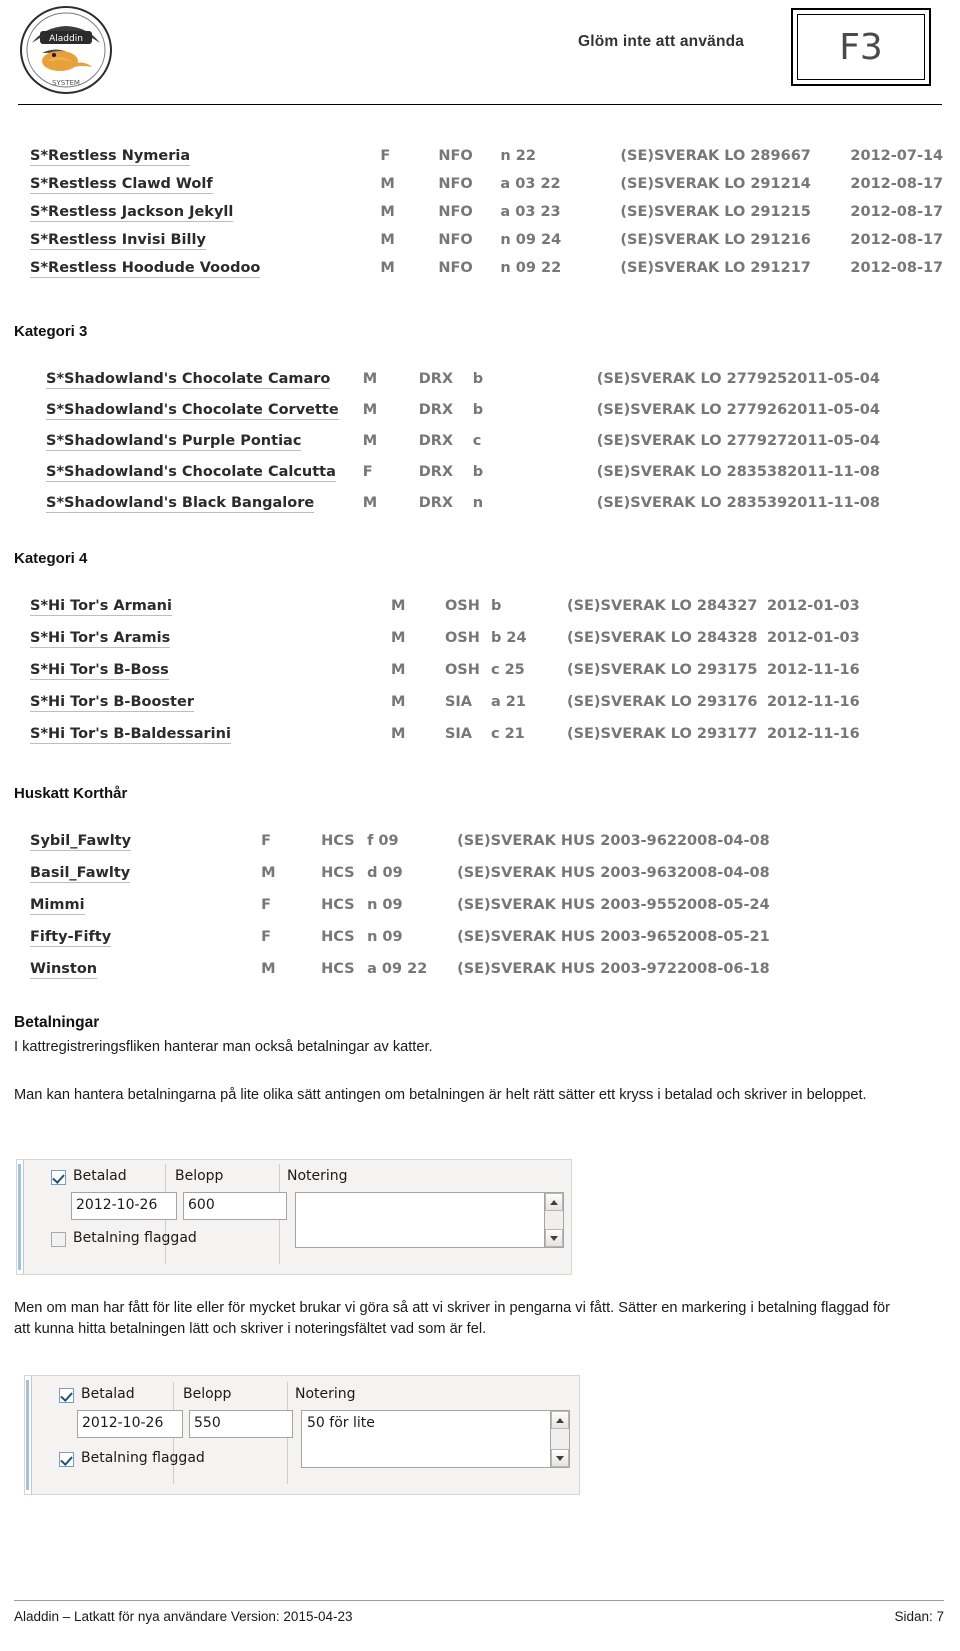  What do you see at coordinates (478, 503) in the screenshot?
I see `cell-code: n` at bounding box center [478, 503].